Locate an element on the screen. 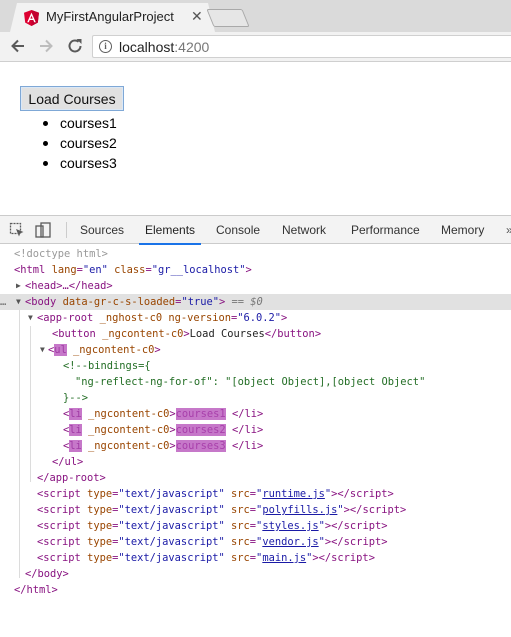  tab-network: Network is located at coordinates (304, 230).